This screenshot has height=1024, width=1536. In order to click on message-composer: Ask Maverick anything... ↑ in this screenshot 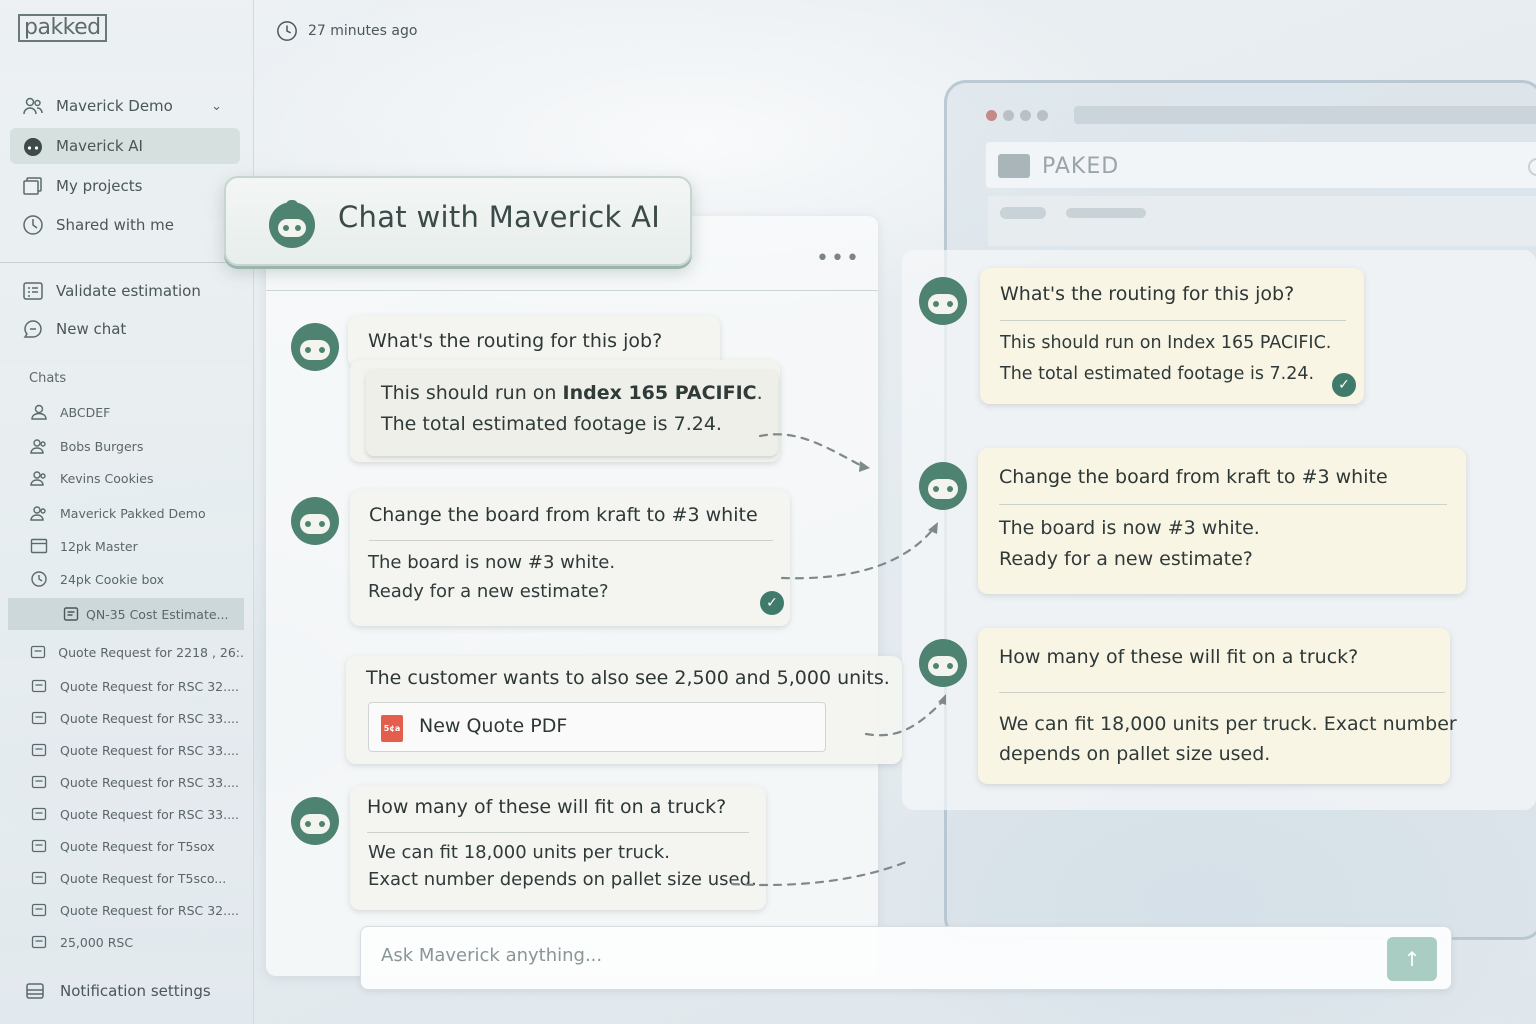, I will do `click(906, 958)`.